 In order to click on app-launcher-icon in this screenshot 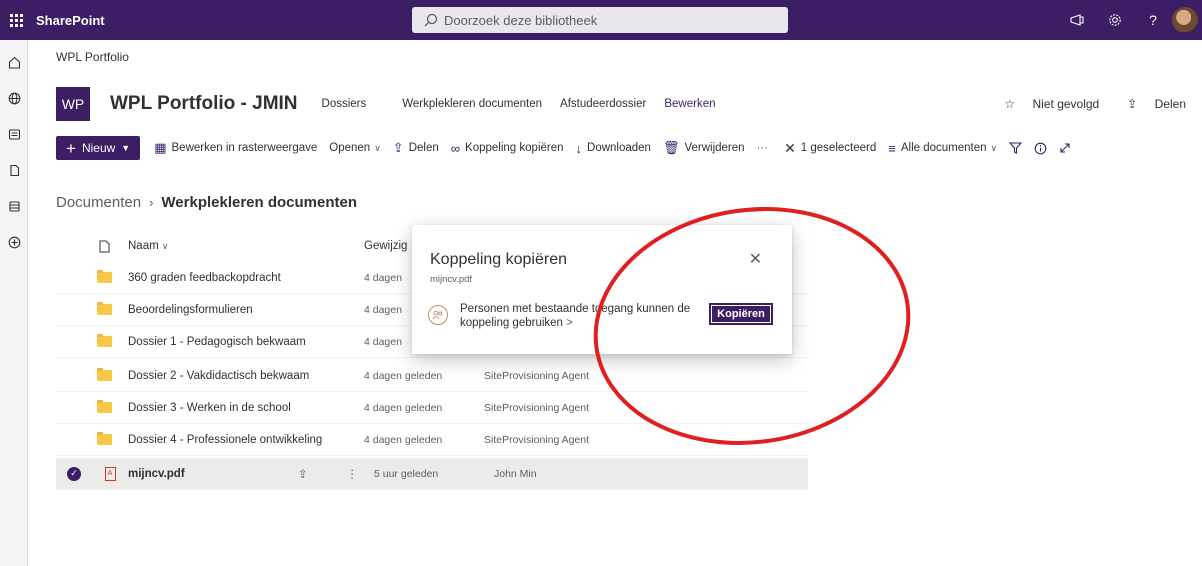, I will do `click(16, 20)`.